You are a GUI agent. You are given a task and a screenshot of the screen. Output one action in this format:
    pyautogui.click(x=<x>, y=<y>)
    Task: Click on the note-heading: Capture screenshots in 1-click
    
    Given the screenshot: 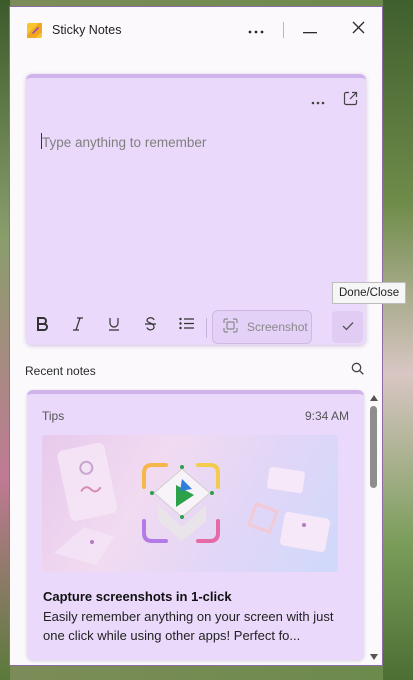 What is the action you would take?
    pyautogui.click(x=137, y=596)
    